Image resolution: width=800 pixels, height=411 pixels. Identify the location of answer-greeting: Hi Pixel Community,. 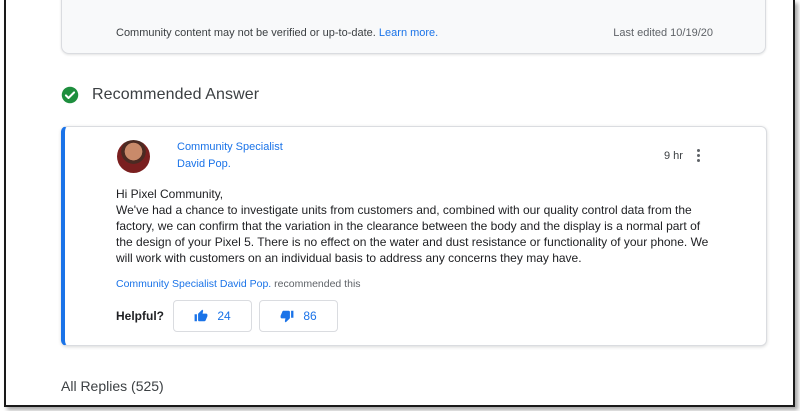
(170, 194).